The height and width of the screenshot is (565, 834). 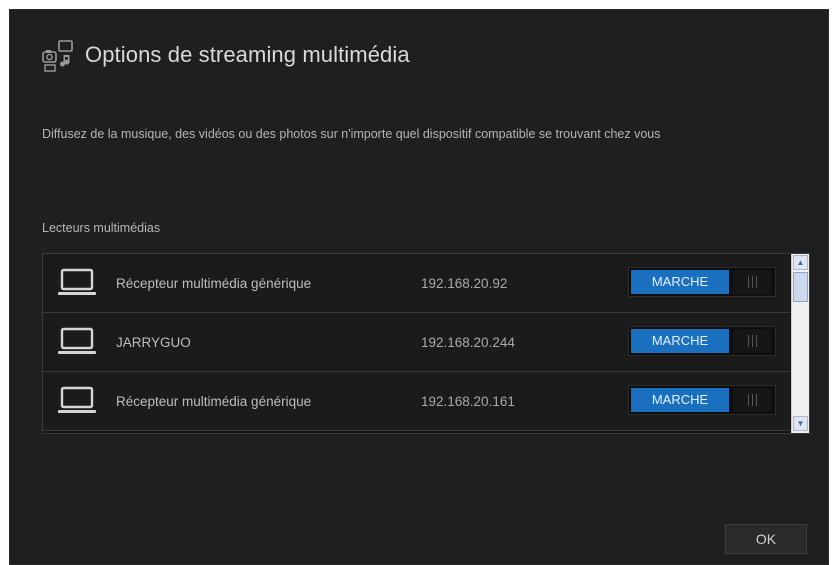 What do you see at coordinates (153, 342) in the screenshot?
I see `player-name: JARRYGUO` at bounding box center [153, 342].